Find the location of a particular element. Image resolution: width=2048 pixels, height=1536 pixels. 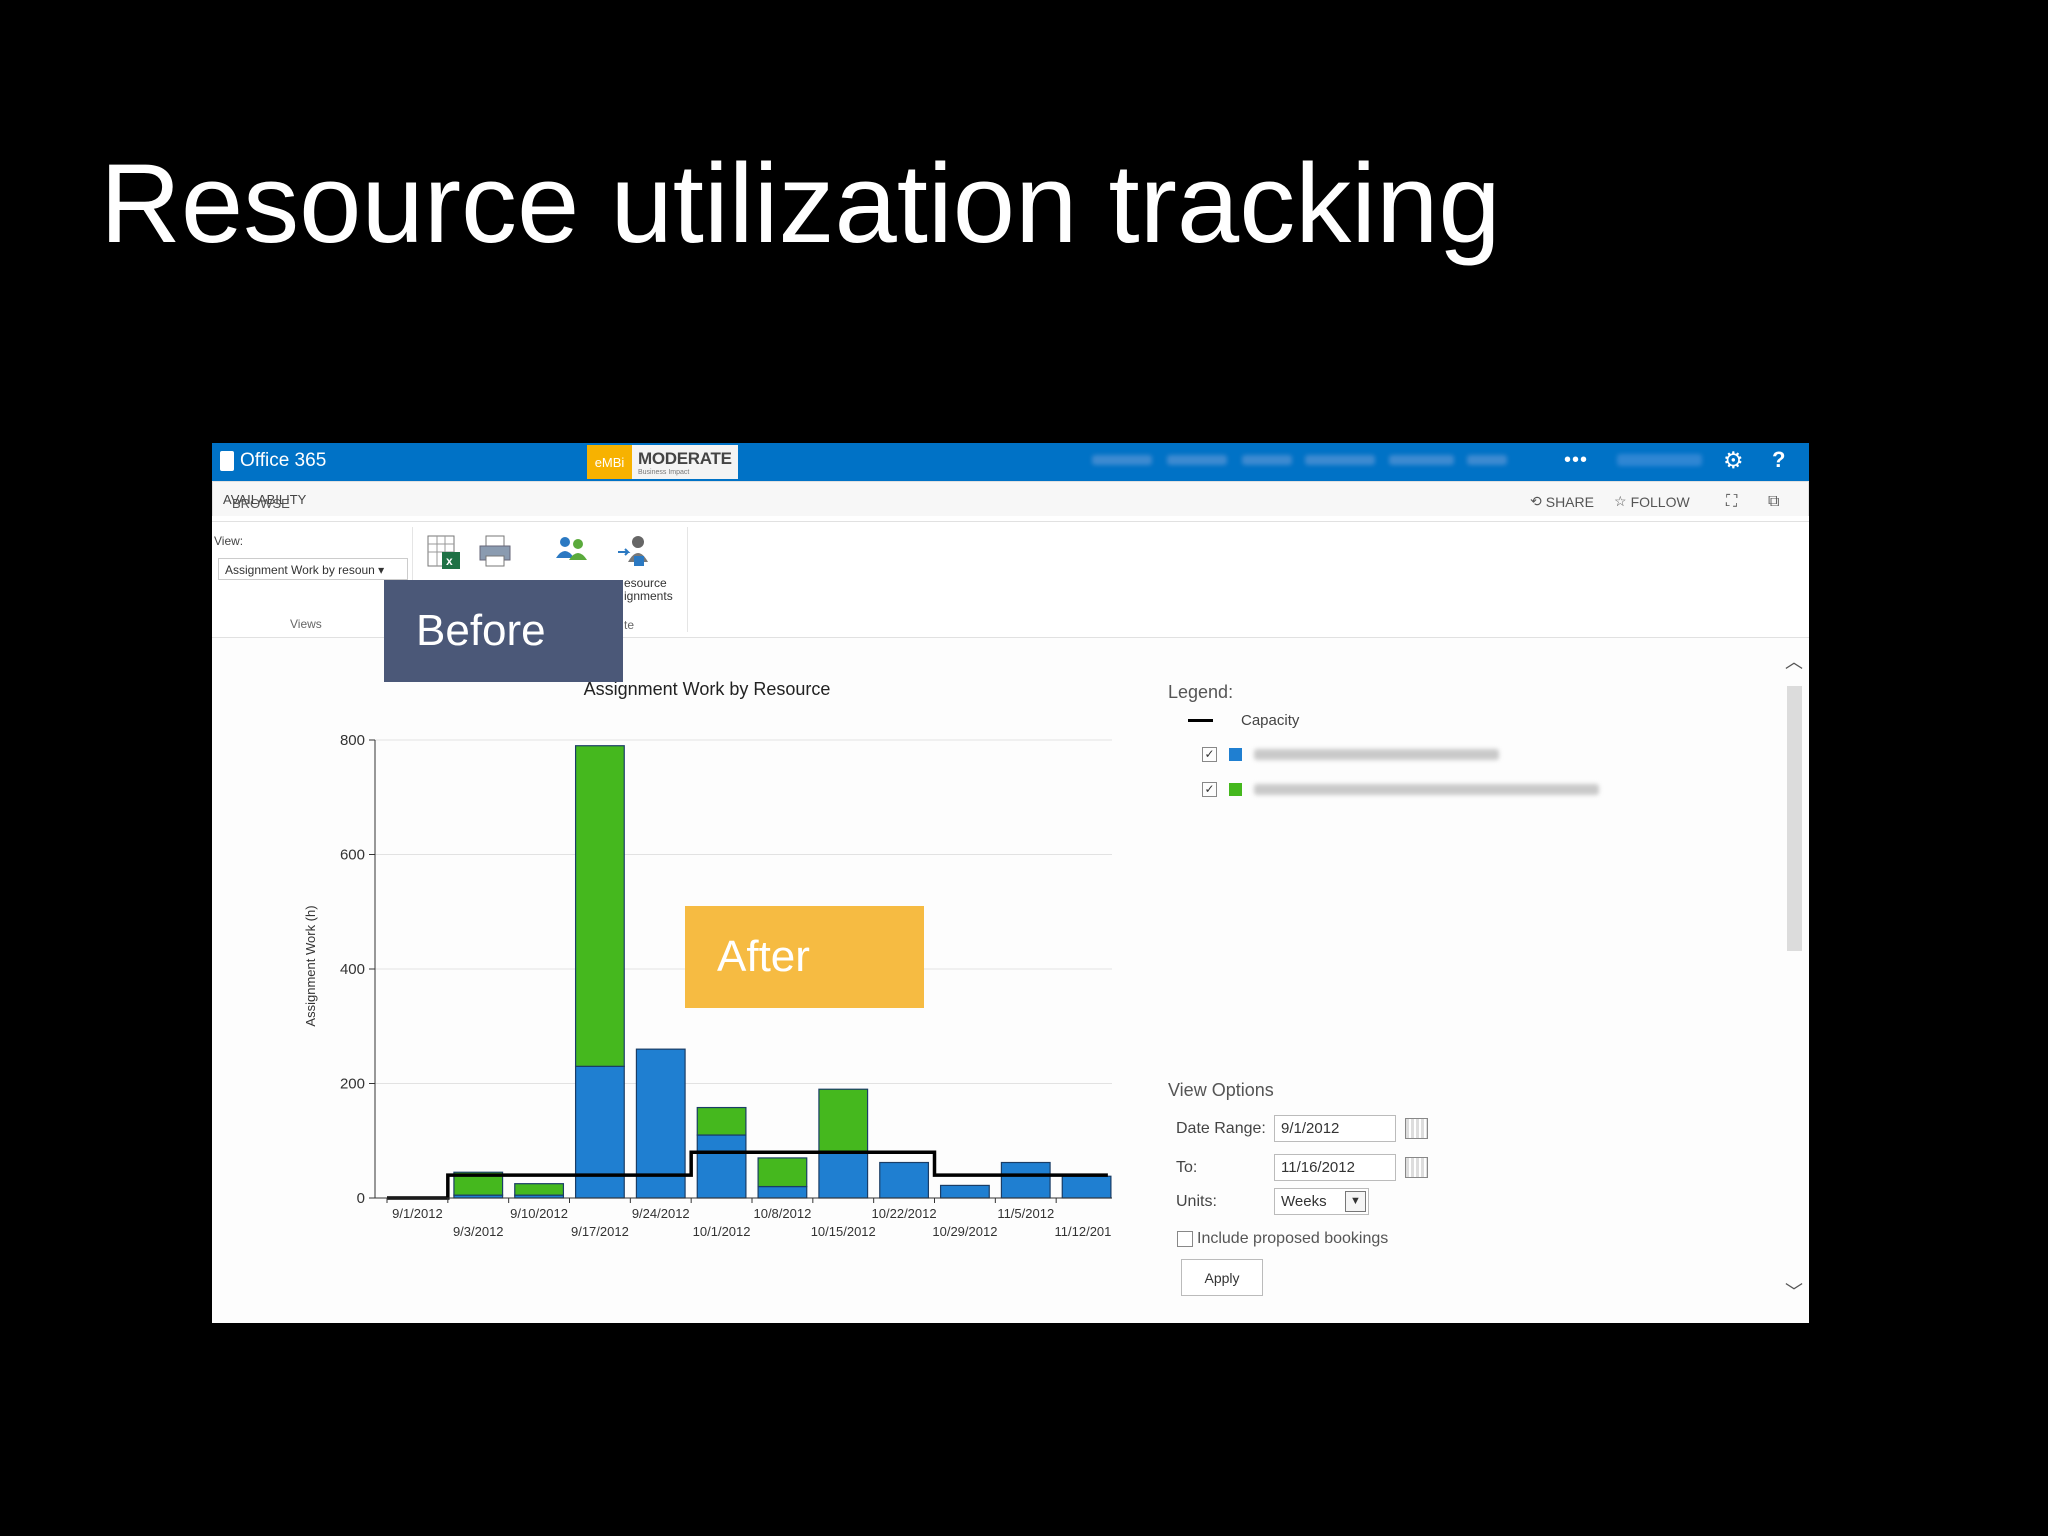

series-2-name-blurred is located at coordinates (1426, 789).